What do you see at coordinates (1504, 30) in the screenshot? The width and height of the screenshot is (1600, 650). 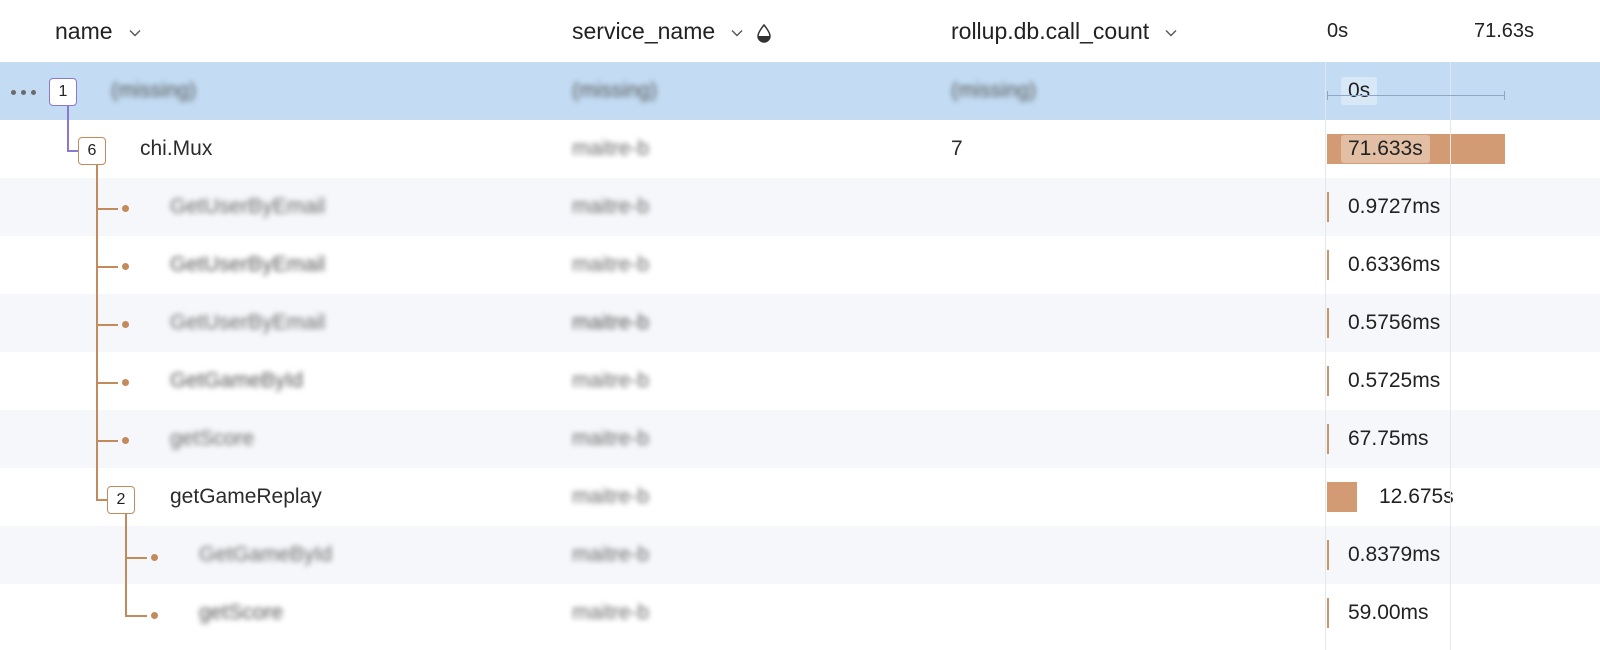 I see `timeline-end-label: 71.63s` at bounding box center [1504, 30].